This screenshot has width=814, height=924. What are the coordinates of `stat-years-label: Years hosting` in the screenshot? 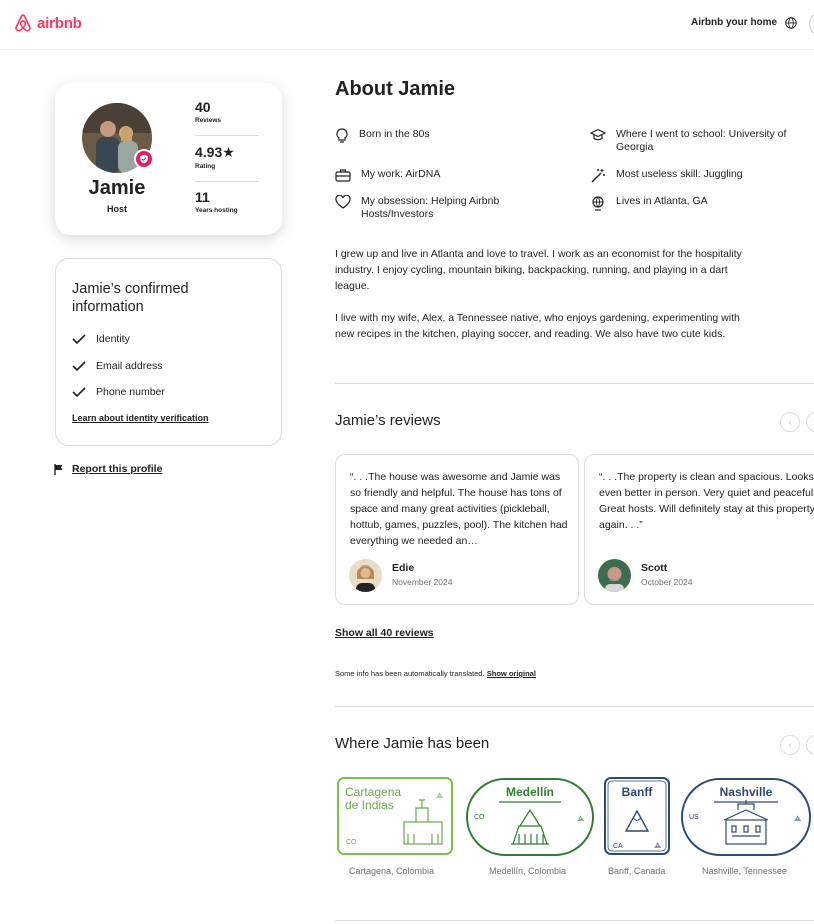 It's located at (216, 210).